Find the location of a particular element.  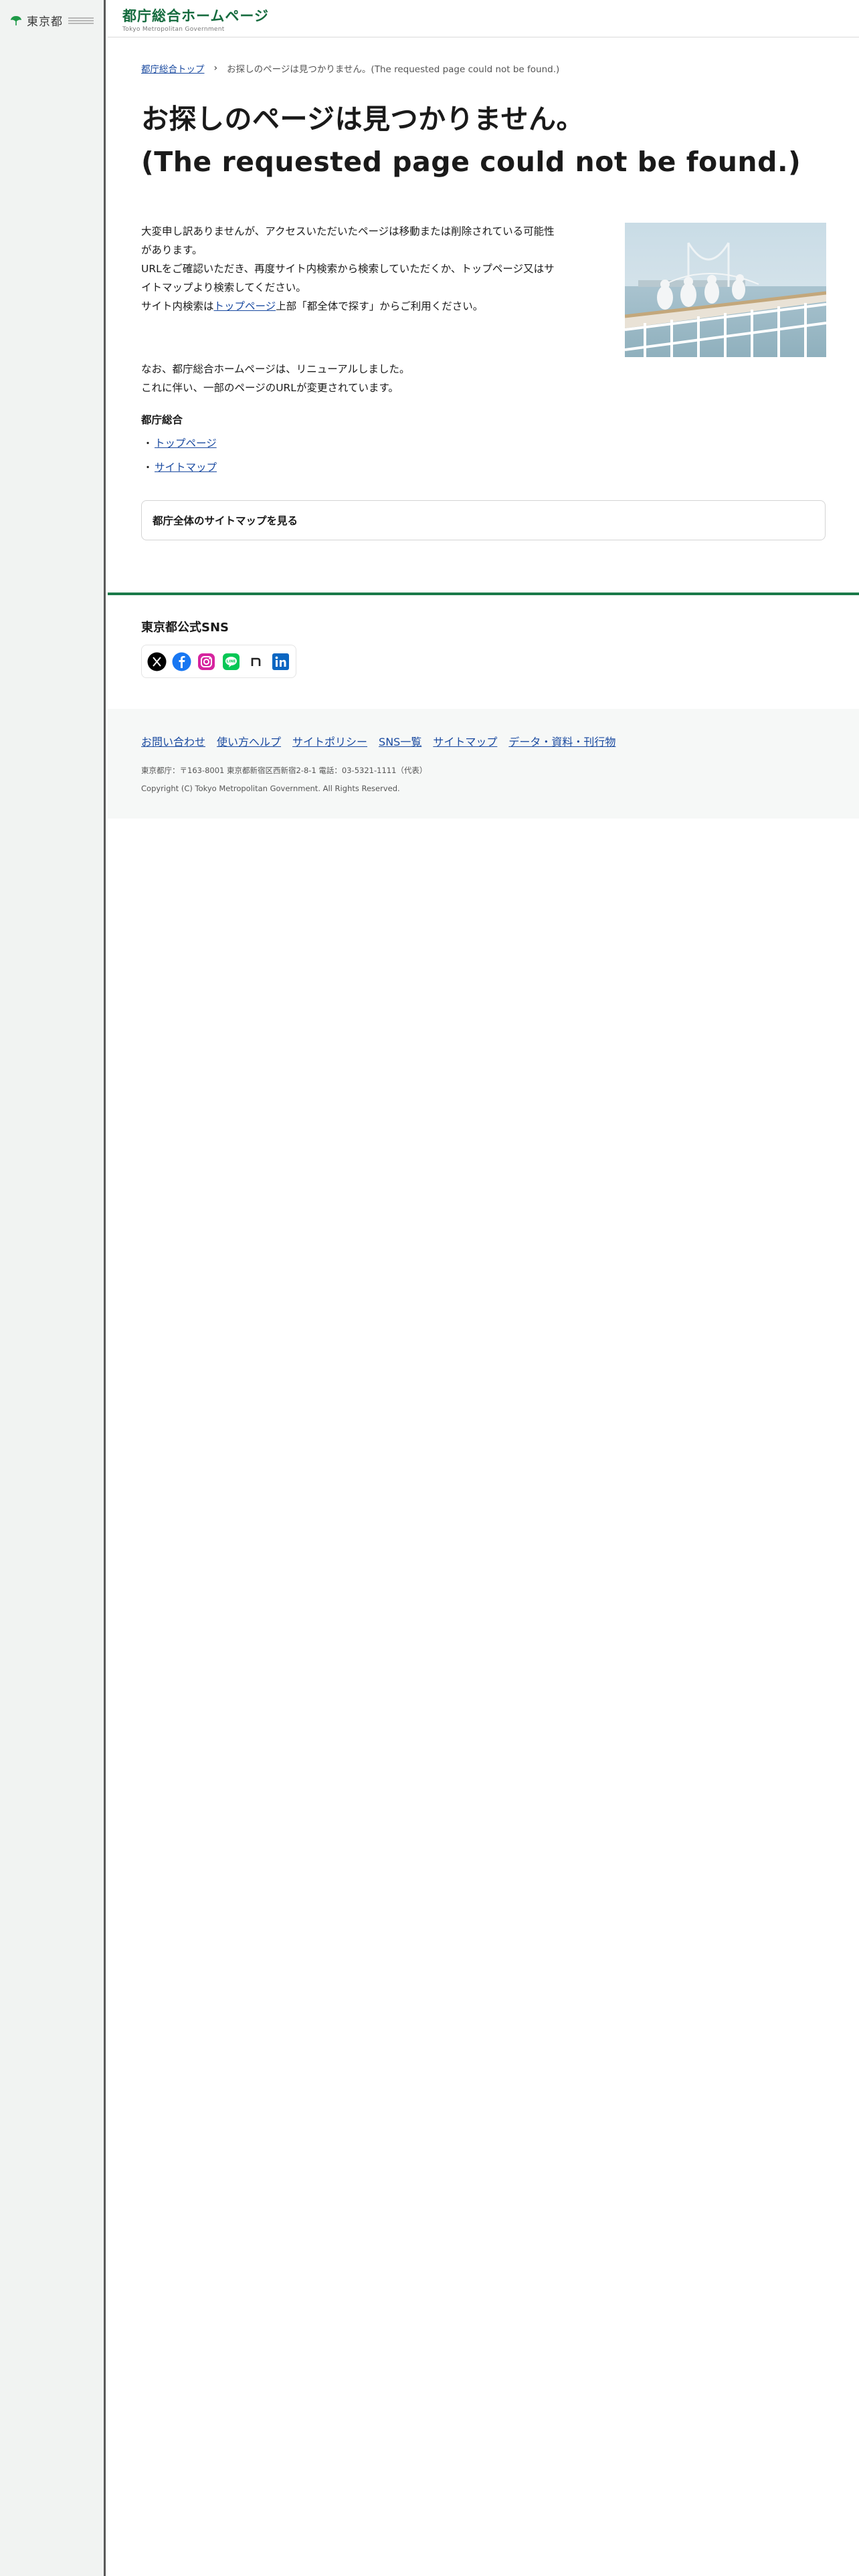

site-title: 都庁総合ホームページ Tokyo Metropolitan Government is located at coordinates (196, 19).